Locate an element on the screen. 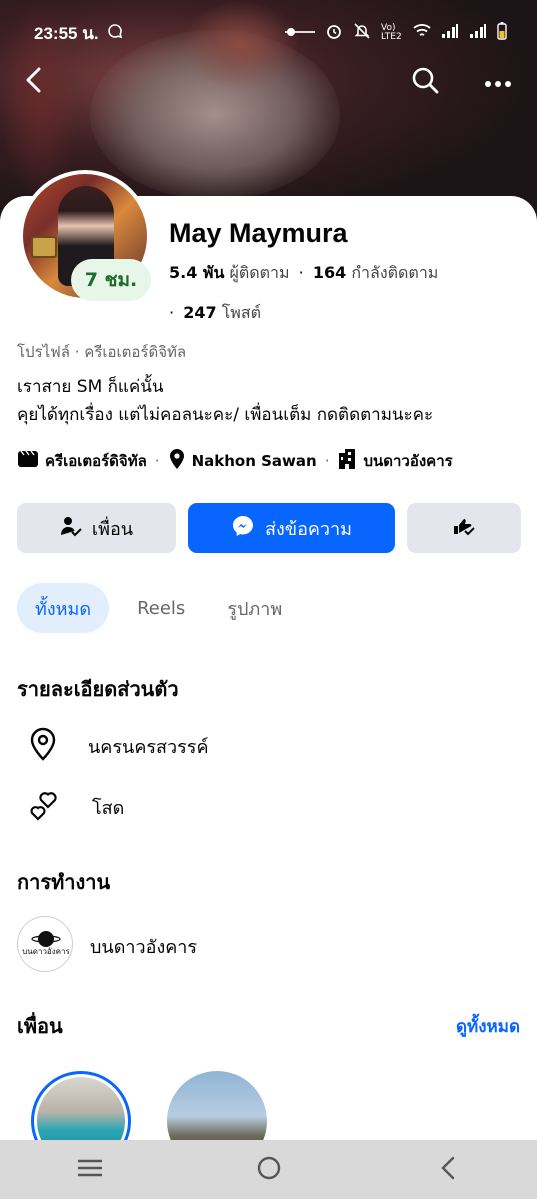  detail-relationship: โสด is located at coordinates (108, 808).